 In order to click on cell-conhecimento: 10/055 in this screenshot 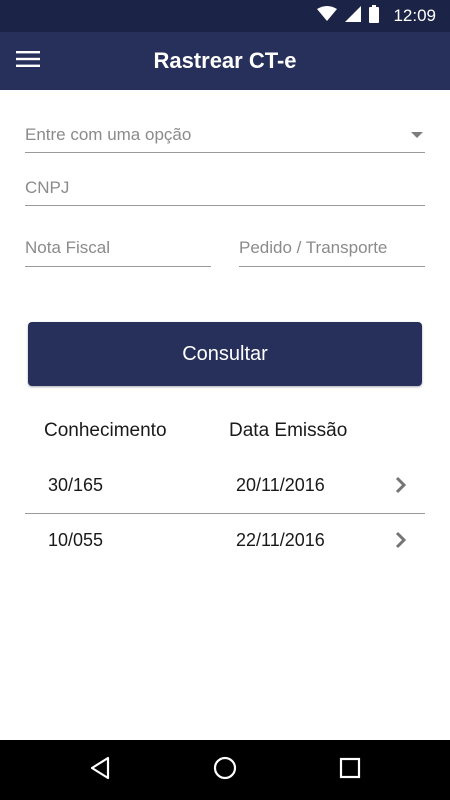, I will do `click(76, 540)`.